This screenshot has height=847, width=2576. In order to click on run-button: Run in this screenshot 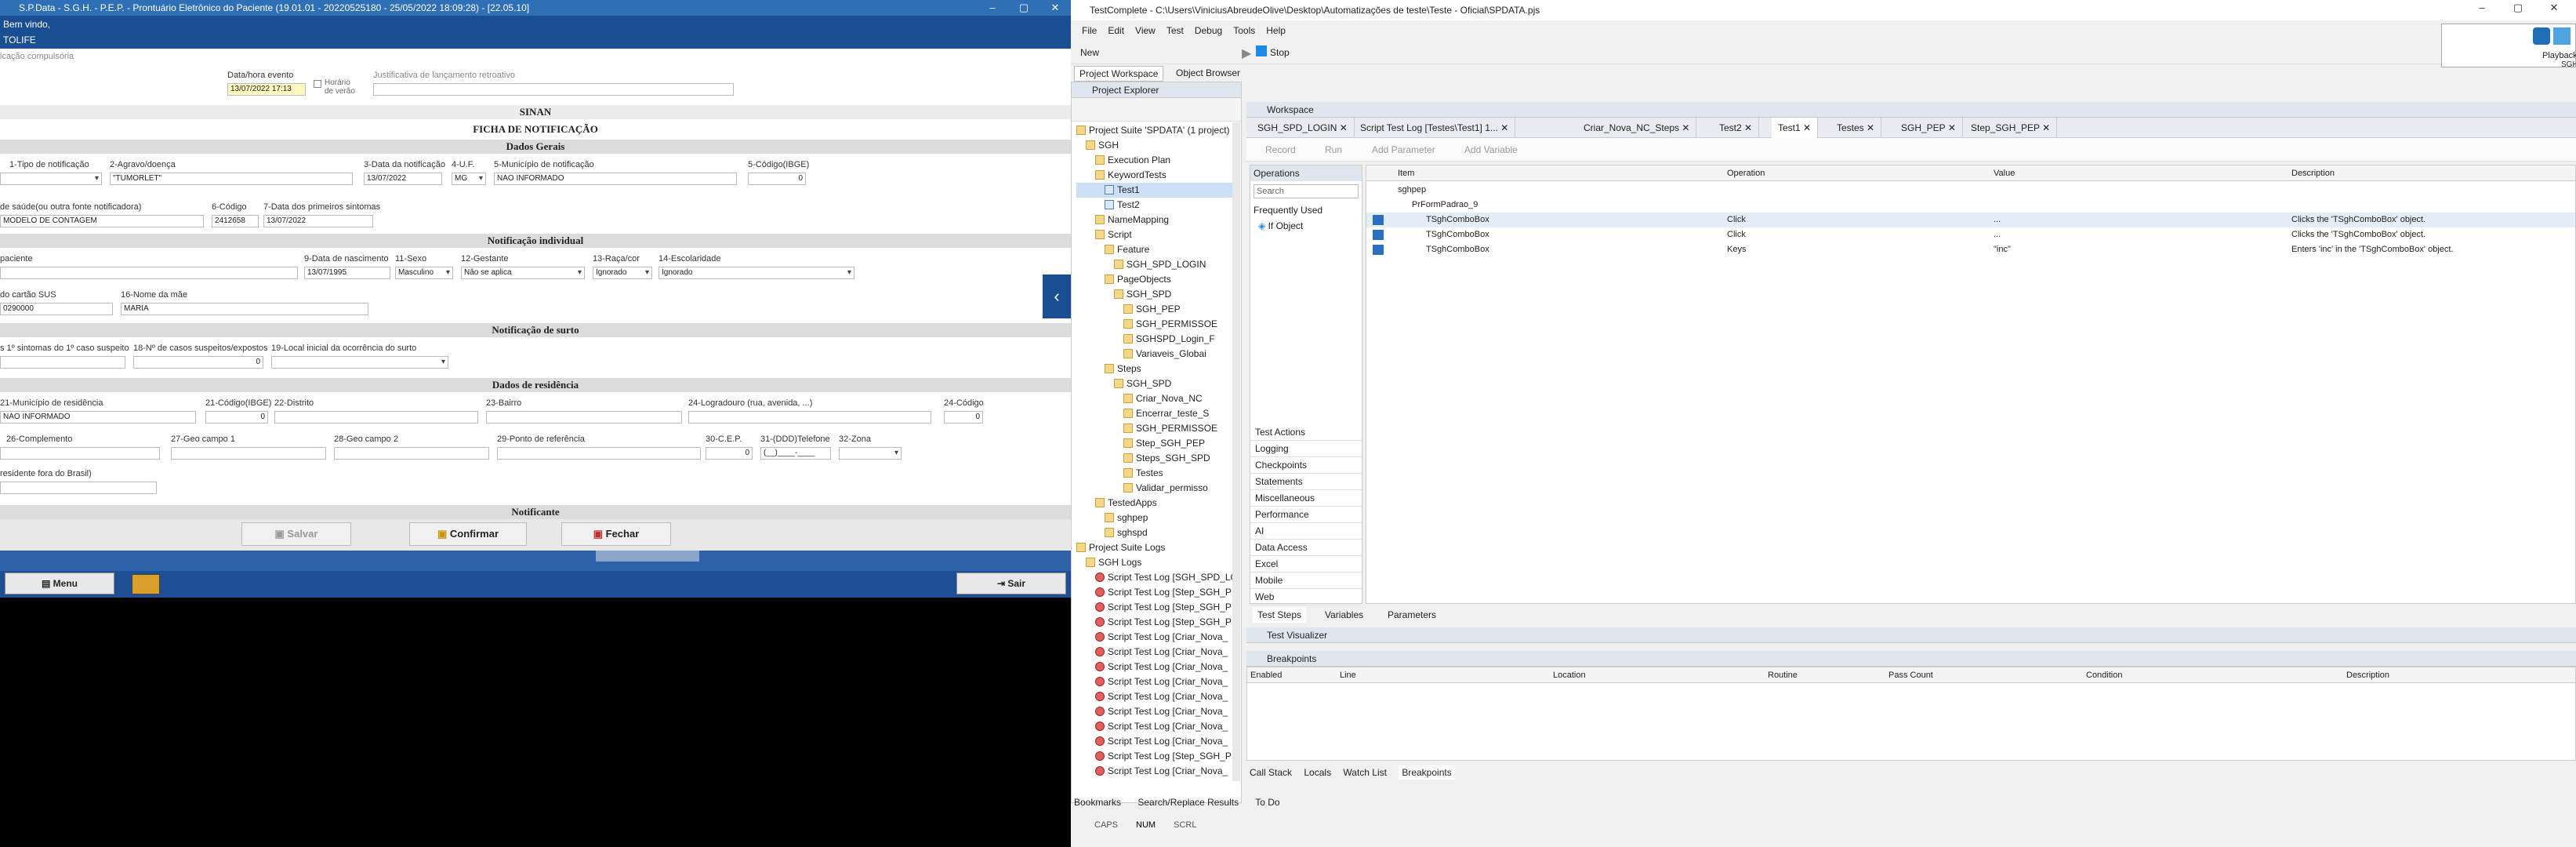, I will do `click(1333, 149)`.